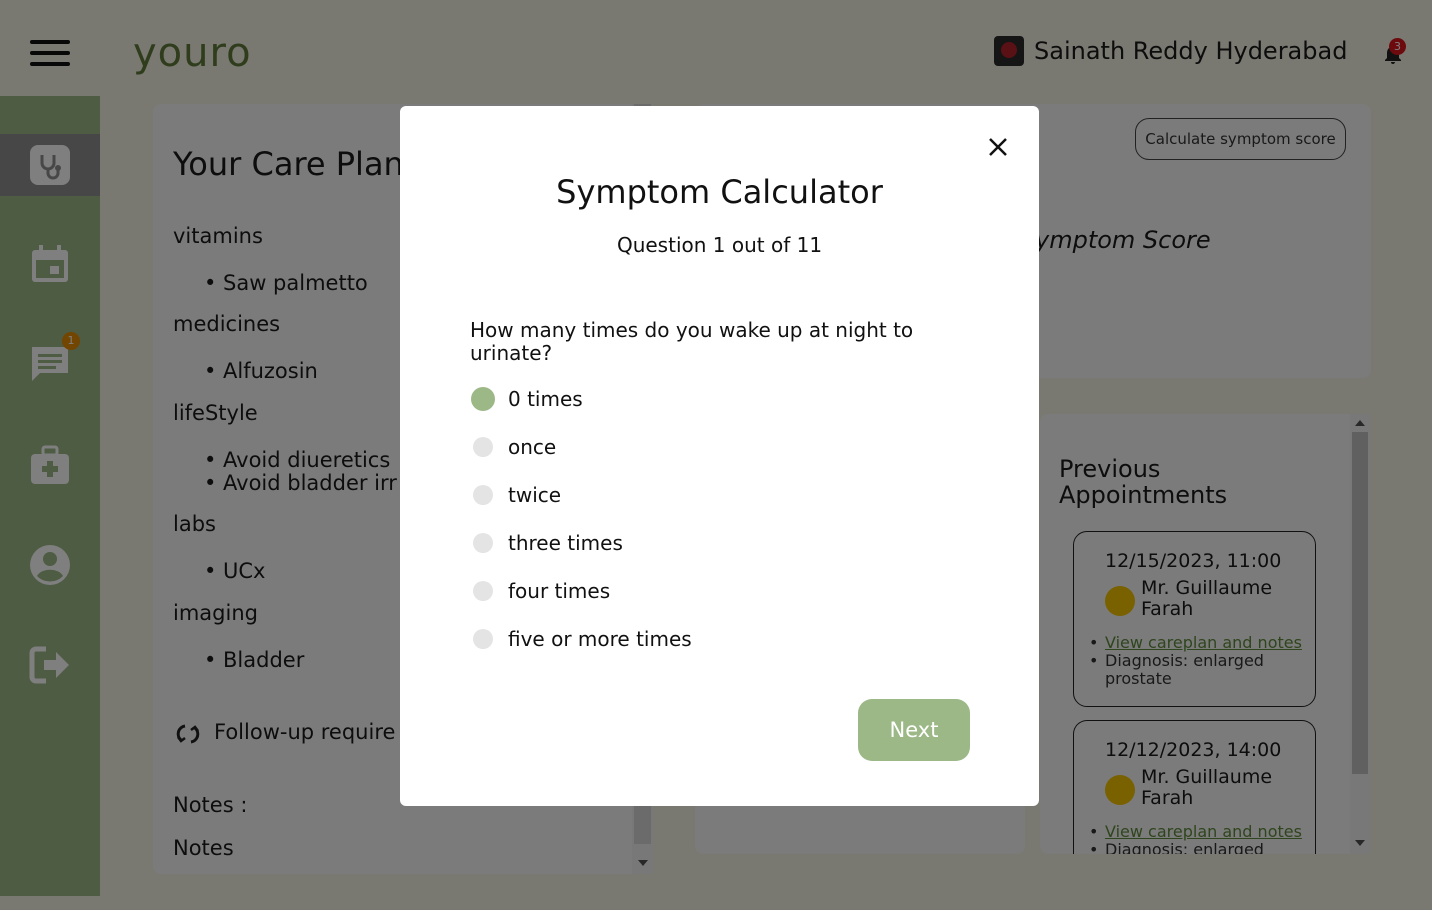 This screenshot has height=910, width=1432. Describe the element at coordinates (600, 639) in the screenshot. I see `answer-label: five or more times` at that location.